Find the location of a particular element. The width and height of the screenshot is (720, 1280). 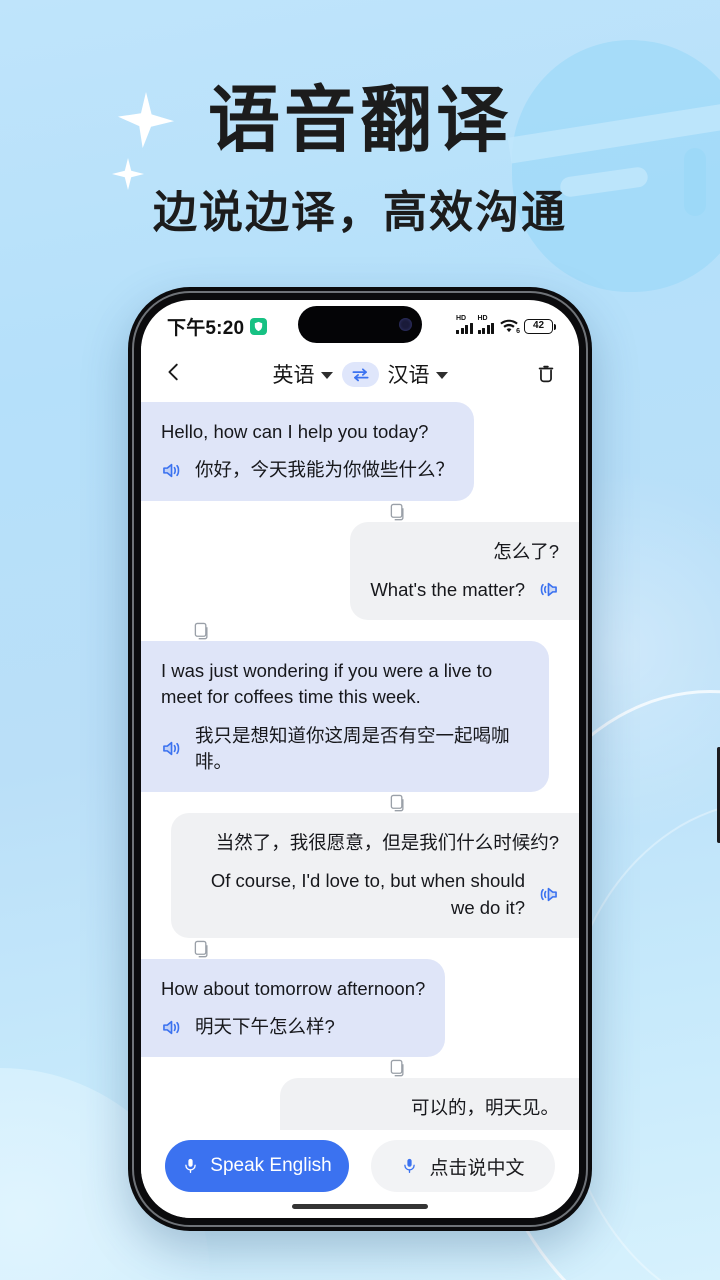

trash-icon is located at coordinates (546, 374).